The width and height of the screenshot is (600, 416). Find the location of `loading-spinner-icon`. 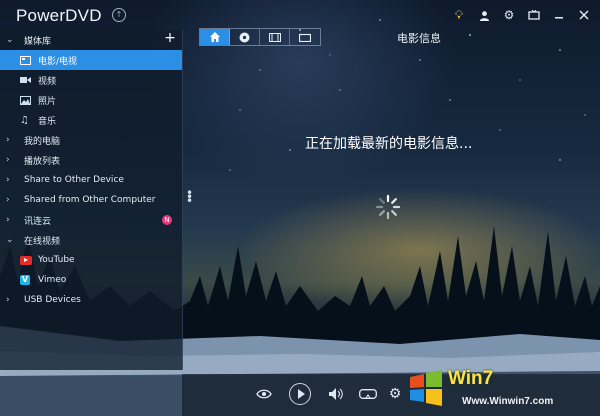

loading-spinner-icon is located at coordinates (388, 207).